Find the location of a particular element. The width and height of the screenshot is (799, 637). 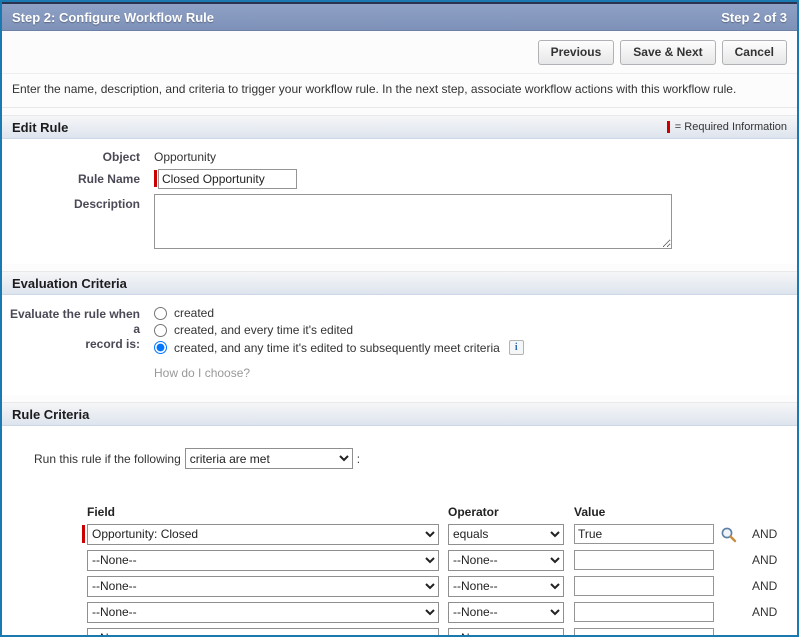

criteria-row-1: Opportunity: Closed equals True AND is located at coordinates (439, 534).